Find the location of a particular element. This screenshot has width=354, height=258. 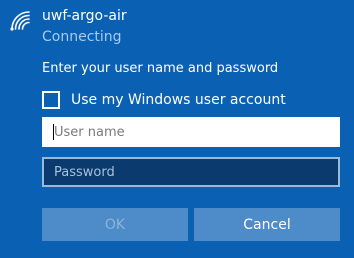

password-input is located at coordinates (191, 172).